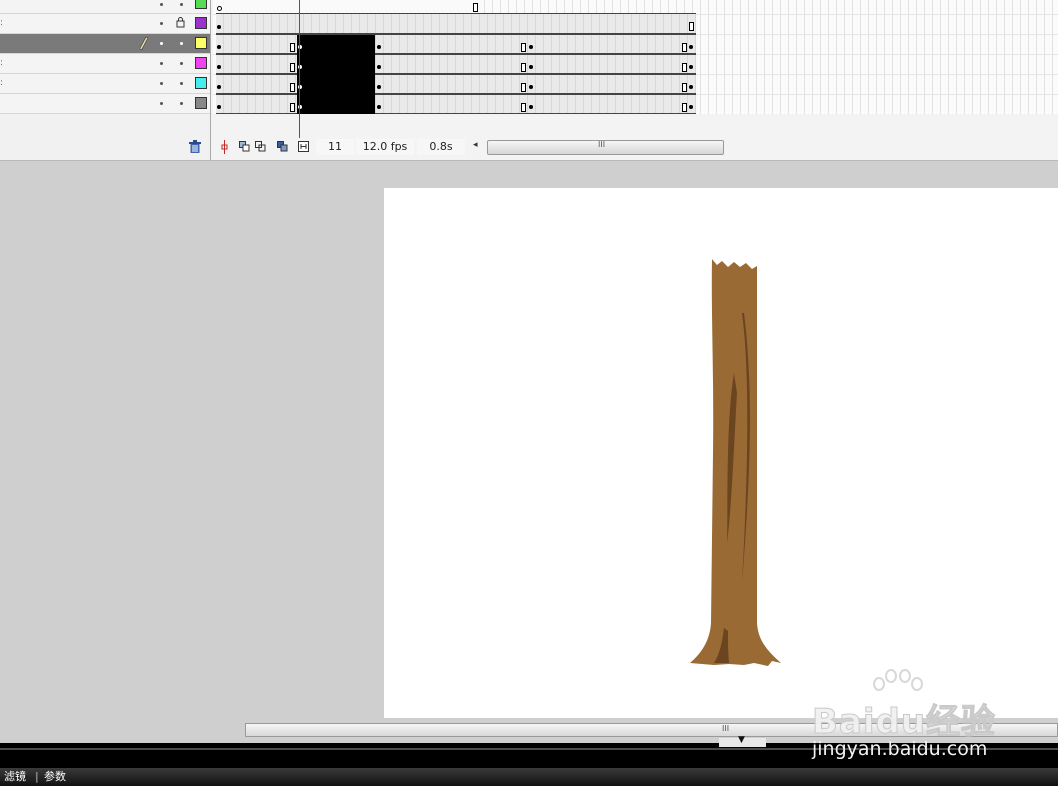 This screenshot has height=786, width=1058. What do you see at coordinates (529, 777) in the screenshot?
I see `property-panel-tabs: 滤镜 | 参数` at bounding box center [529, 777].